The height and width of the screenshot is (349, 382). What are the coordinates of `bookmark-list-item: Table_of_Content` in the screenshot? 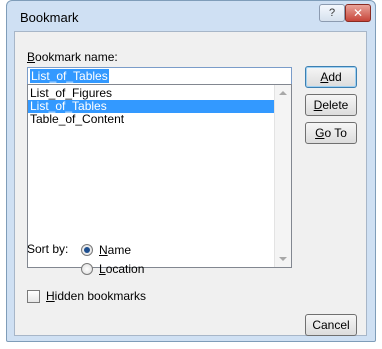 It's located at (152, 119).